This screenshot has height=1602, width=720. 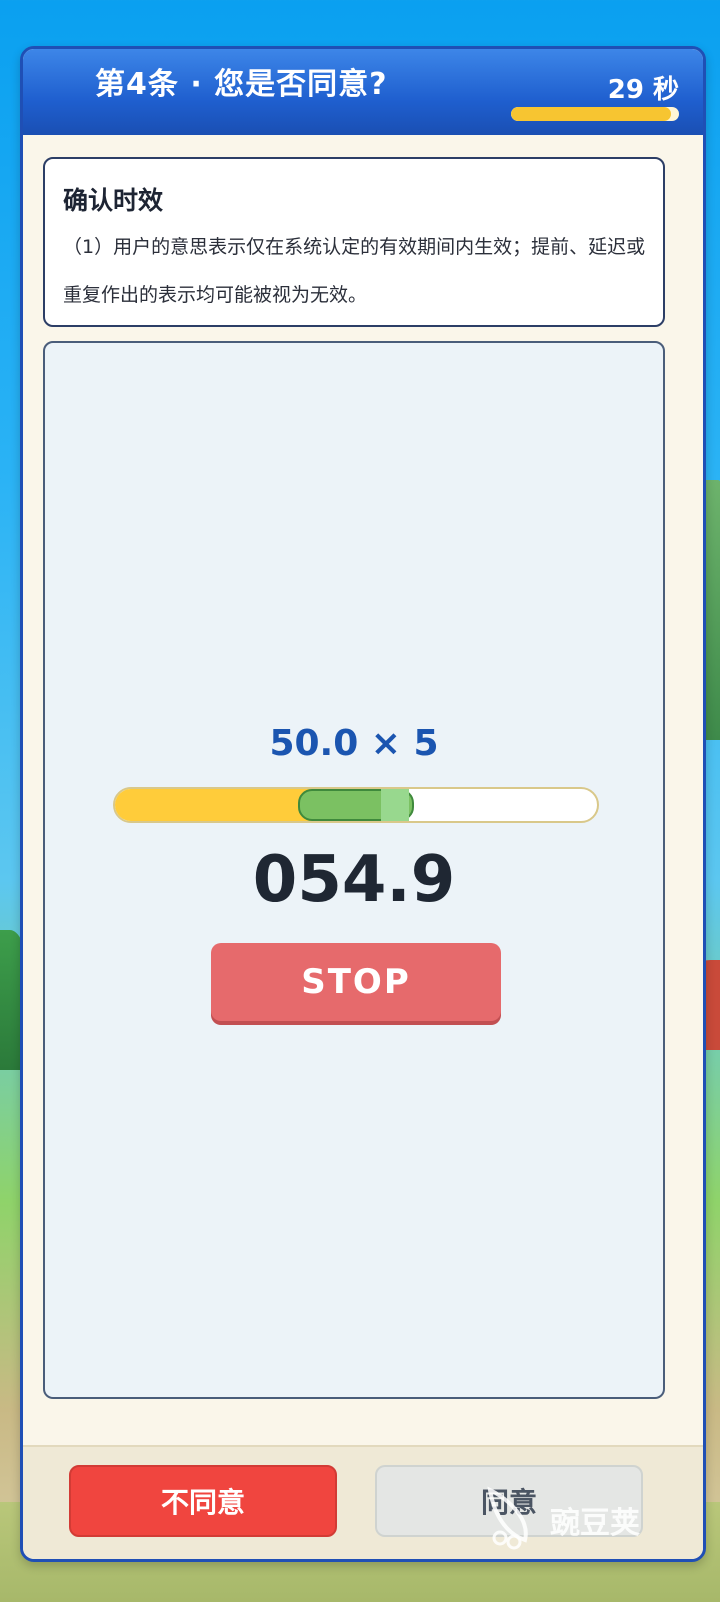 What do you see at coordinates (507, 1518) in the screenshot?
I see `pea-pod-icon` at bounding box center [507, 1518].